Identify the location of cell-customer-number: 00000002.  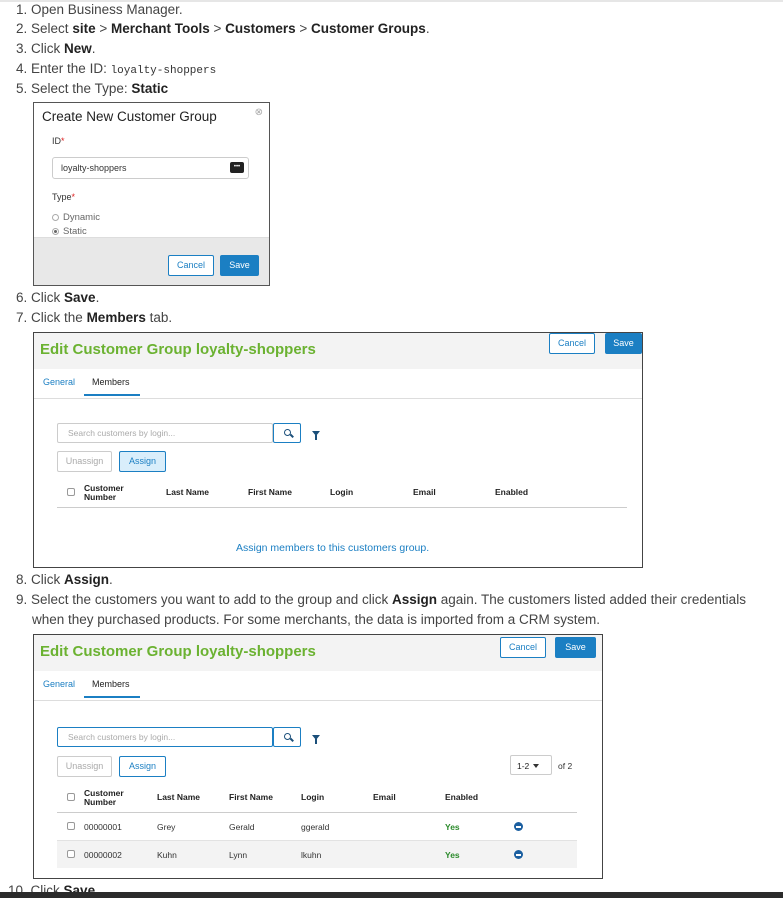
(103, 855).